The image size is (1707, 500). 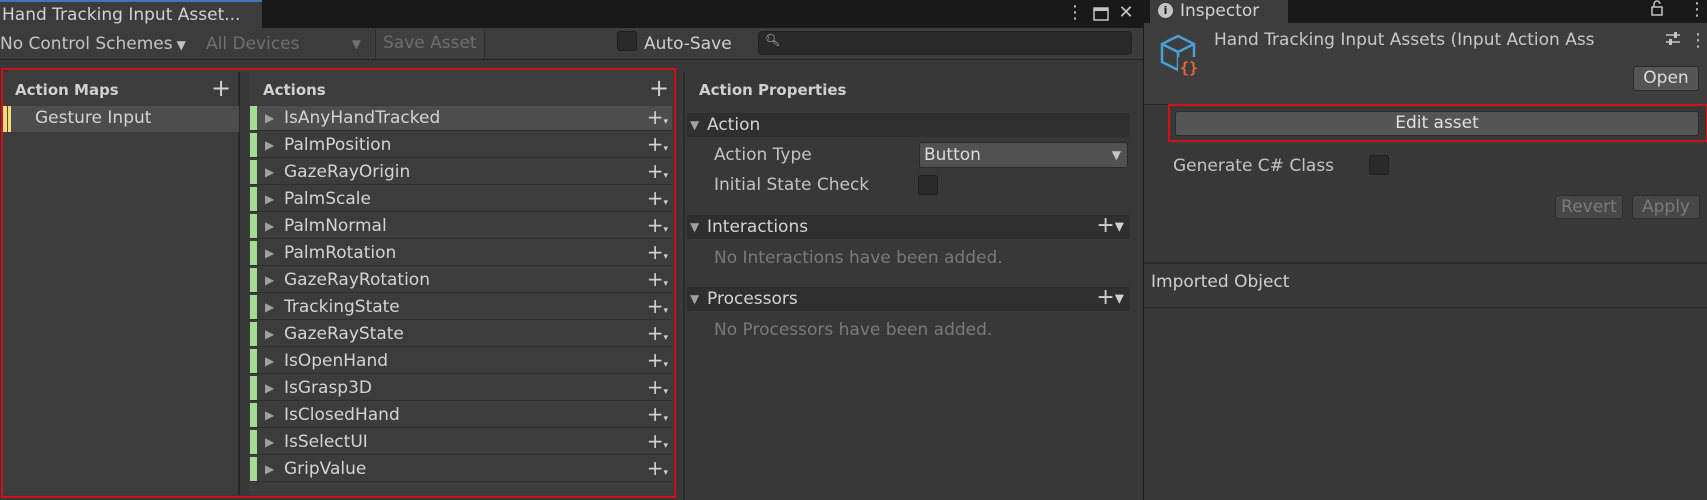 What do you see at coordinates (627, 41) in the screenshot?
I see `auto-save-checkbox` at bounding box center [627, 41].